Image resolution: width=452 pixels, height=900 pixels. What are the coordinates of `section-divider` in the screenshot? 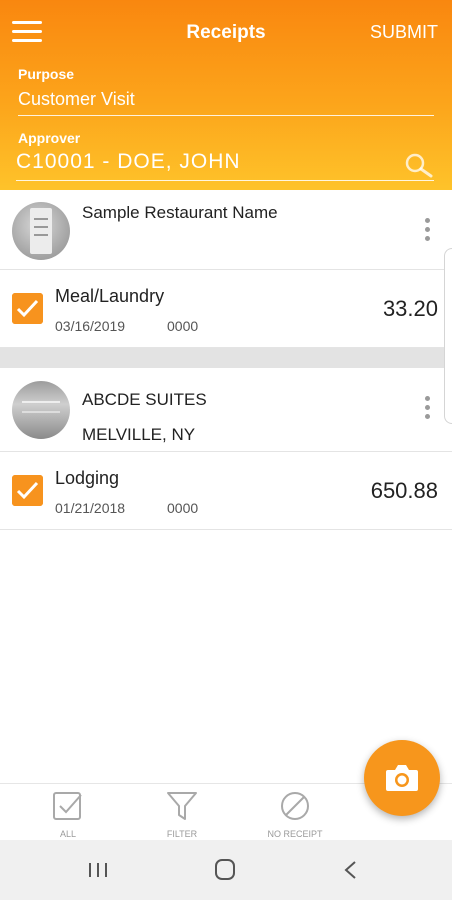 It's located at (226, 358).